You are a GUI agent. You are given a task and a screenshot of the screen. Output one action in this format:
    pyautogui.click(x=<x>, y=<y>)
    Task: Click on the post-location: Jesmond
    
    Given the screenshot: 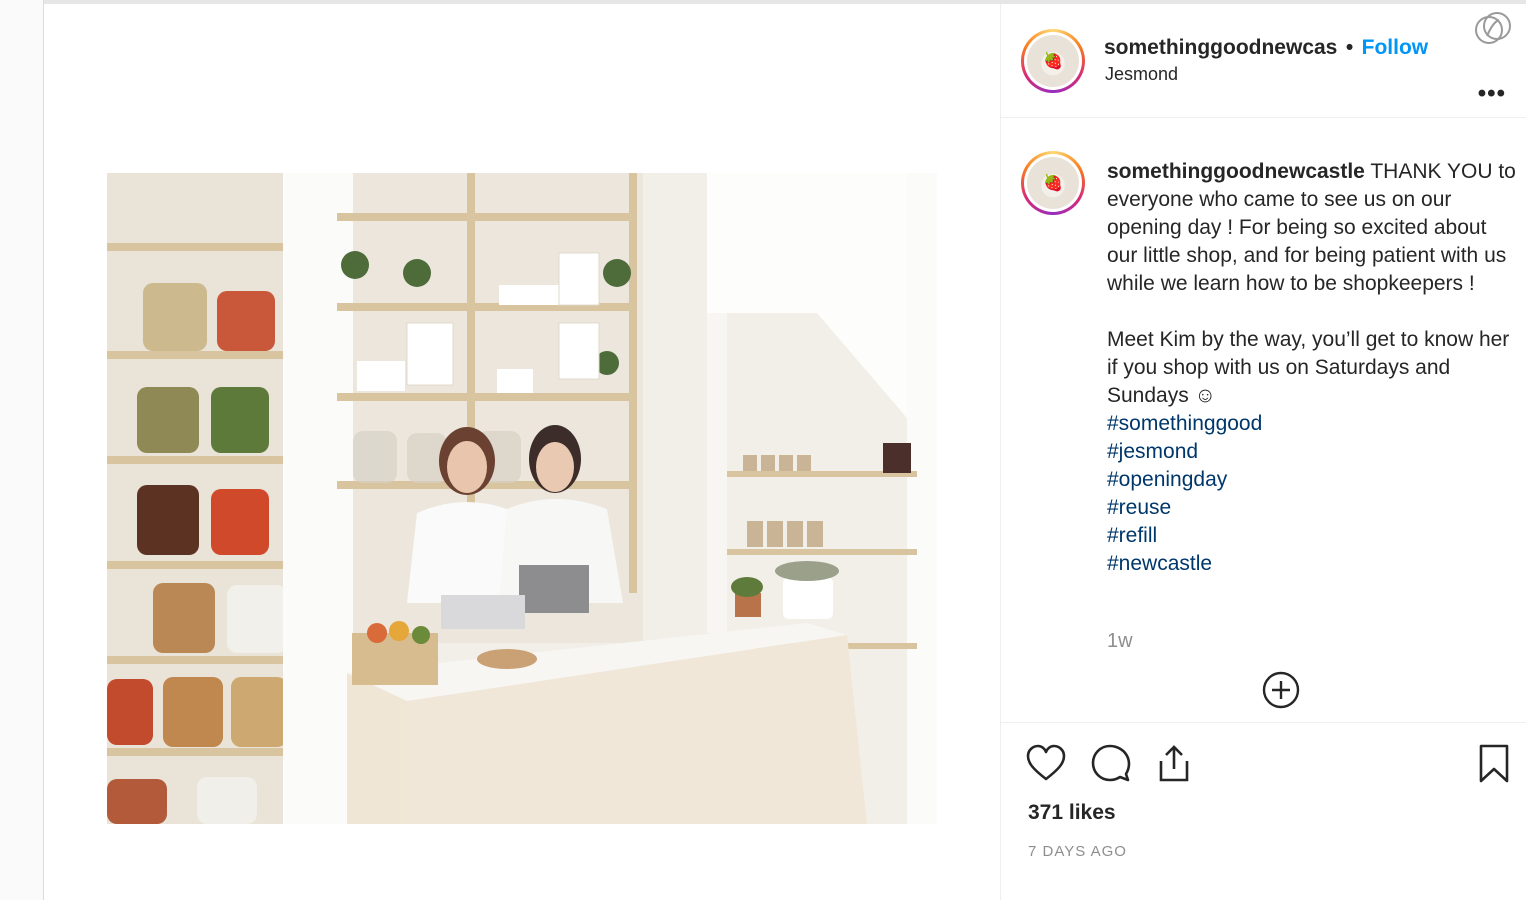 What is the action you would take?
    pyautogui.click(x=1141, y=74)
    